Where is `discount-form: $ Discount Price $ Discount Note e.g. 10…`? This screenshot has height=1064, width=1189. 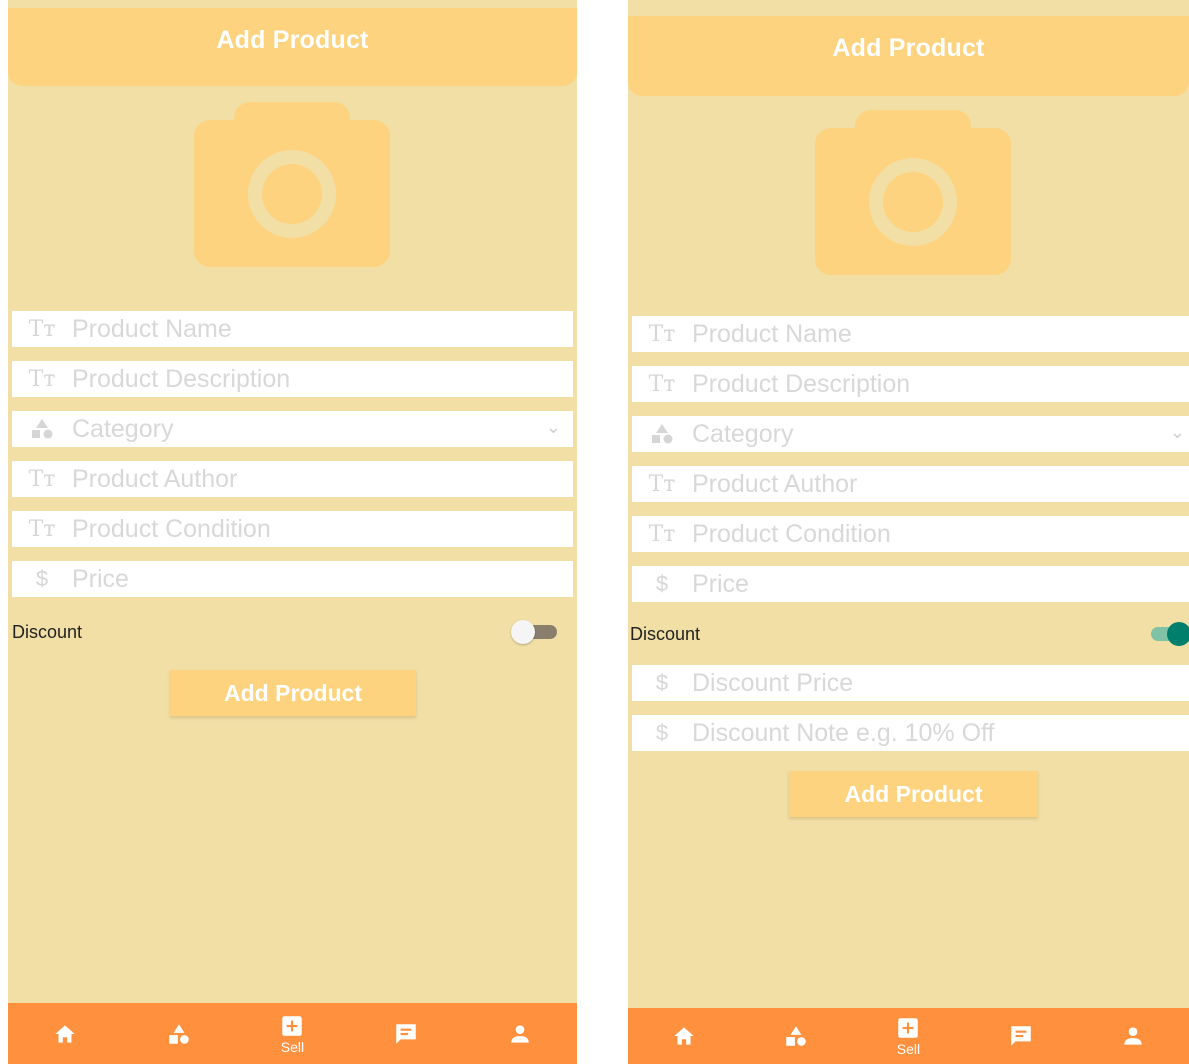
discount-form: $ Discount Price $ Discount Note e.g. 10… is located at coordinates (910, 715).